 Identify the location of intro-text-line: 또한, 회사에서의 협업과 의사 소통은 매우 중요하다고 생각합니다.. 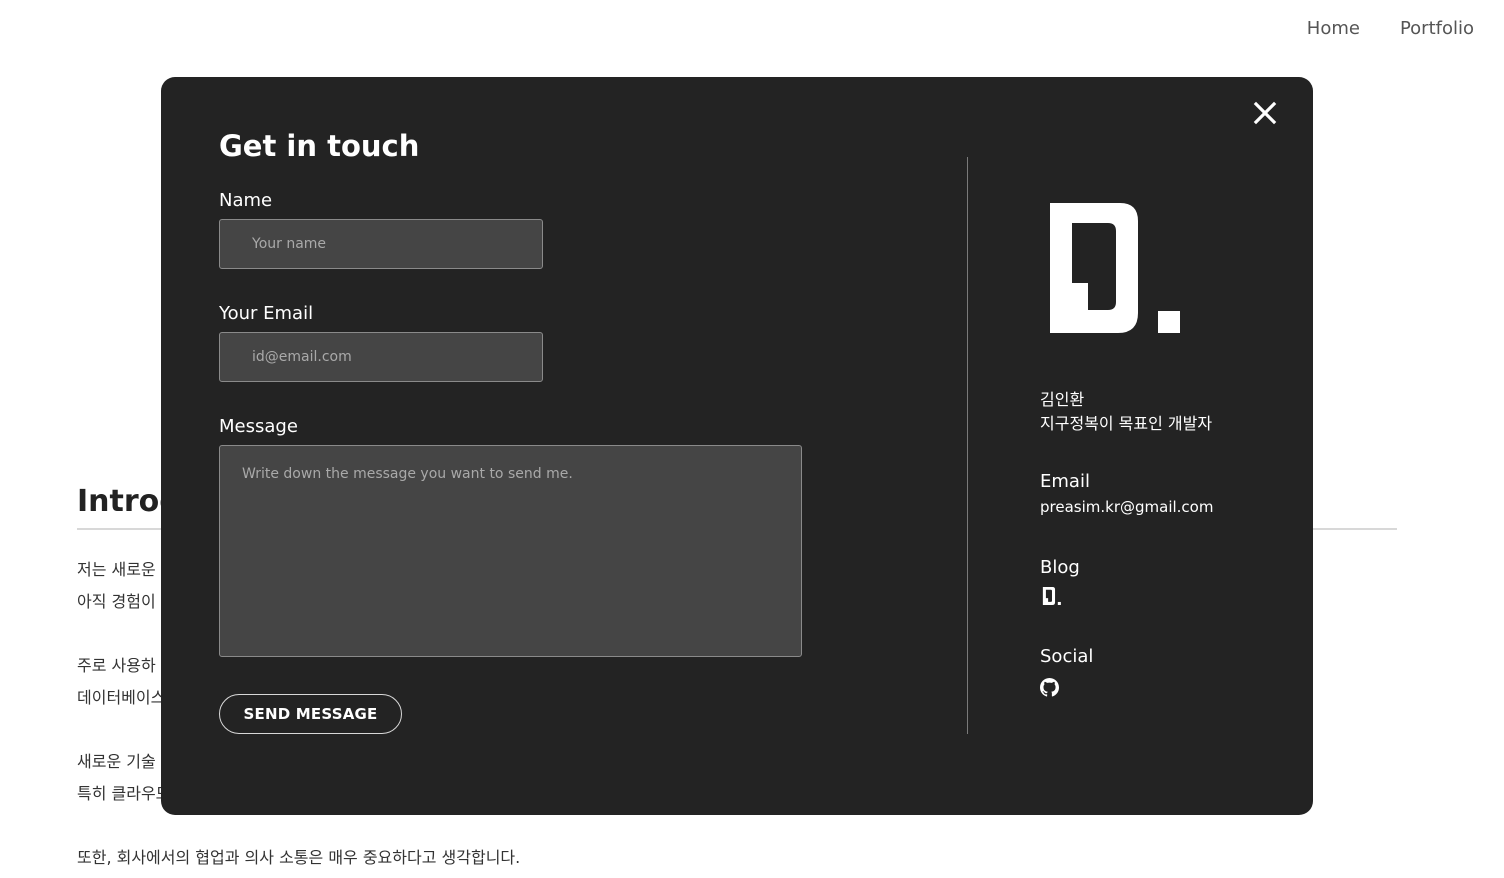
(299, 857).